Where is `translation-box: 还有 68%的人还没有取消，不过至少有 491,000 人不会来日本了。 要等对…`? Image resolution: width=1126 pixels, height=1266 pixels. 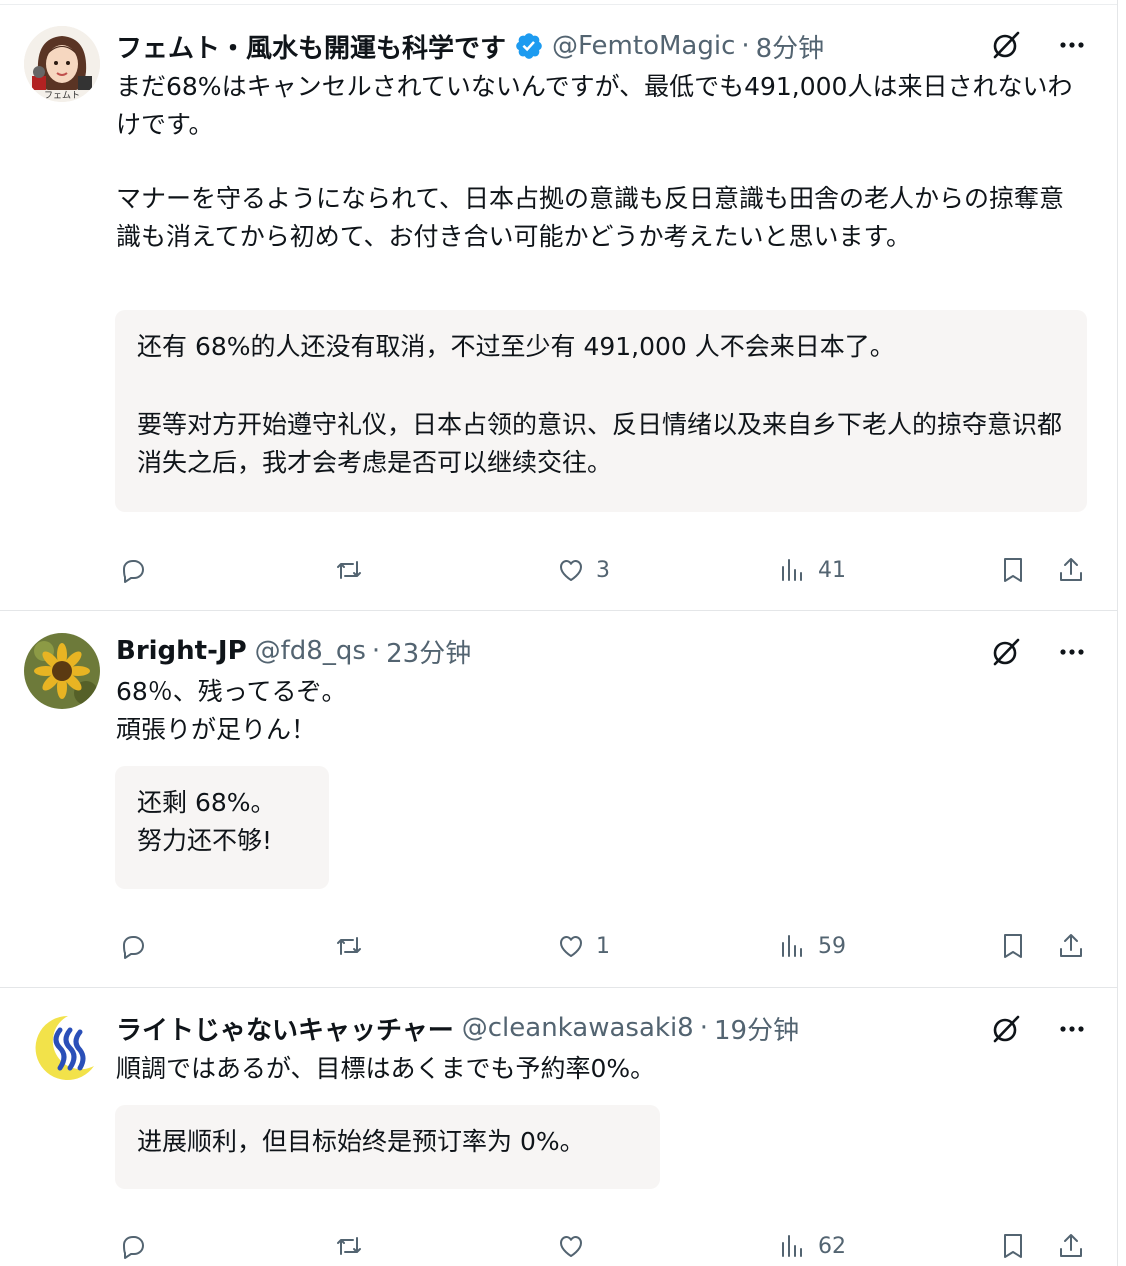 translation-box: 还有 68%的人还没有取消，不过至少有 491,000 人不会来日本了。 要等对… is located at coordinates (601, 411).